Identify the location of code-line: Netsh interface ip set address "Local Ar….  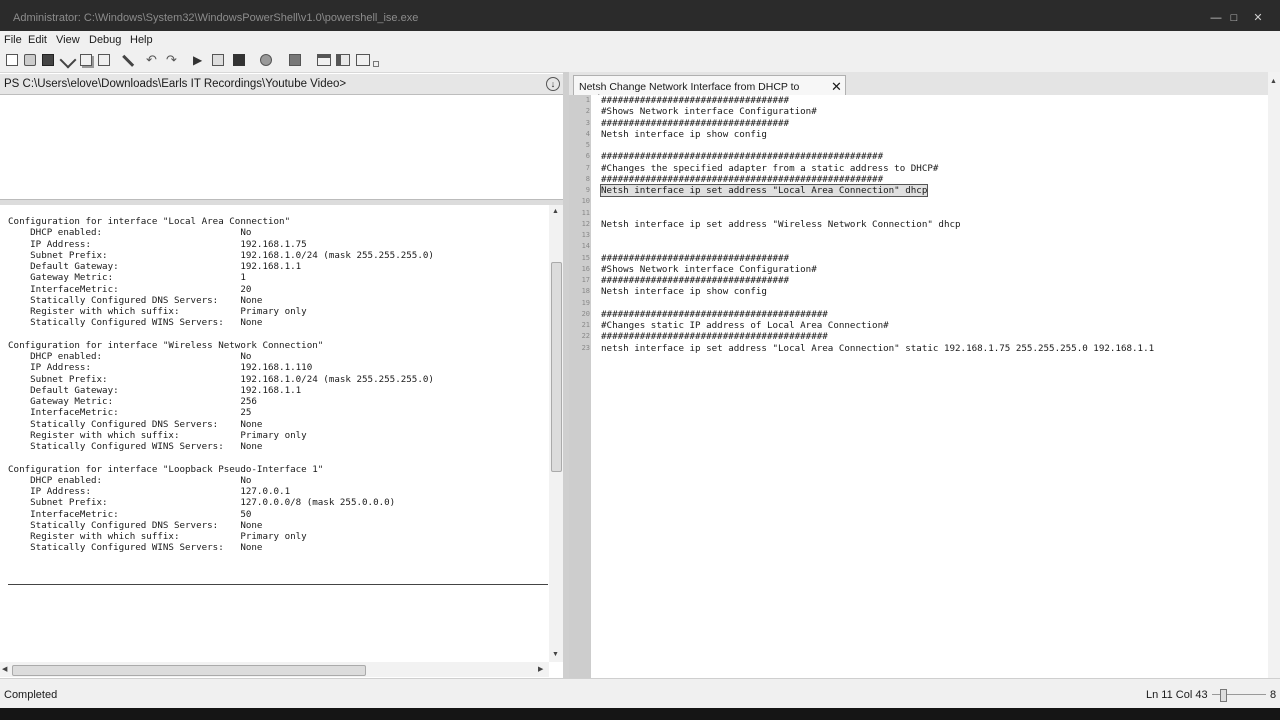
(764, 190).